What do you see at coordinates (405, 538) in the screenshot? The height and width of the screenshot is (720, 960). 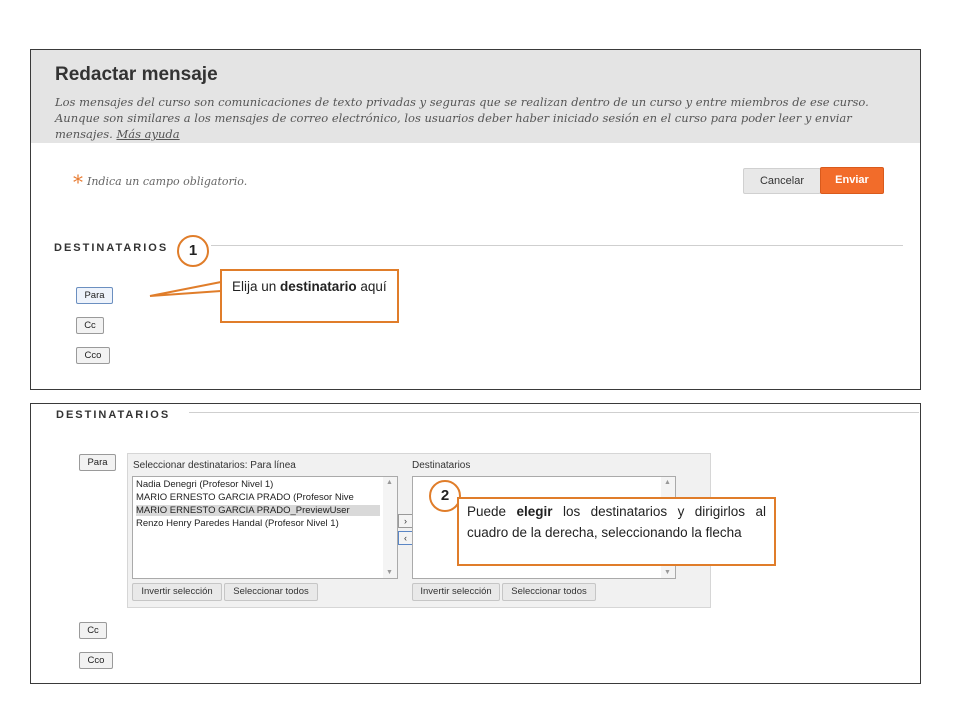 I see `move-left-arrow-icon: ‹` at bounding box center [405, 538].